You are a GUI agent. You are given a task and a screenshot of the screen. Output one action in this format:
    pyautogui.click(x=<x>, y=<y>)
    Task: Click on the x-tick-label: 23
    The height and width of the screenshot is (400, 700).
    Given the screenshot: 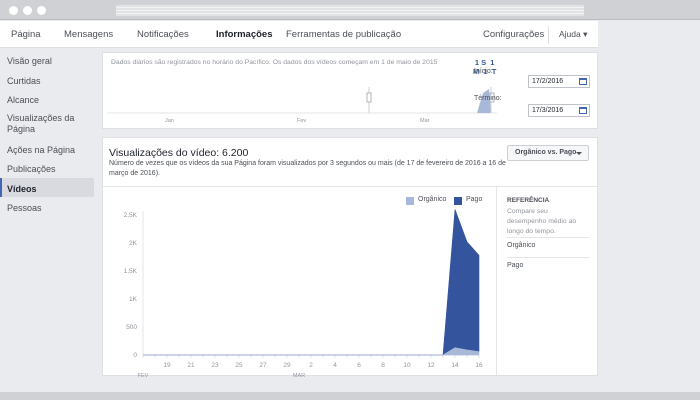 What is the action you would take?
    pyautogui.click(x=215, y=365)
    